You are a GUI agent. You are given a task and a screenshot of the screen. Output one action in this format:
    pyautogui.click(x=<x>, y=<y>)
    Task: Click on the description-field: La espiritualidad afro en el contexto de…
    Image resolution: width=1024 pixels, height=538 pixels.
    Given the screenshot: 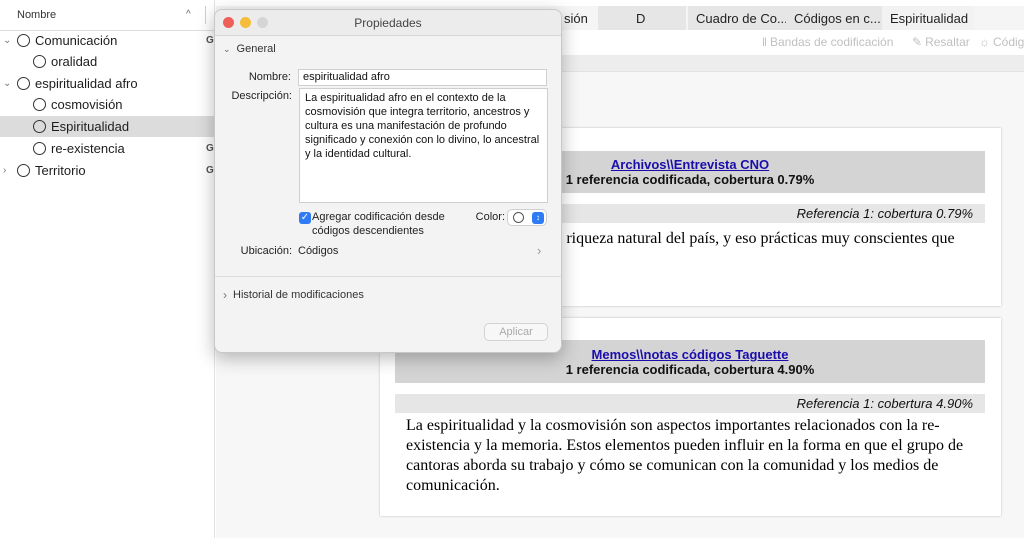 What is the action you would take?
    pyautogui.click(x=423, y=145)
    